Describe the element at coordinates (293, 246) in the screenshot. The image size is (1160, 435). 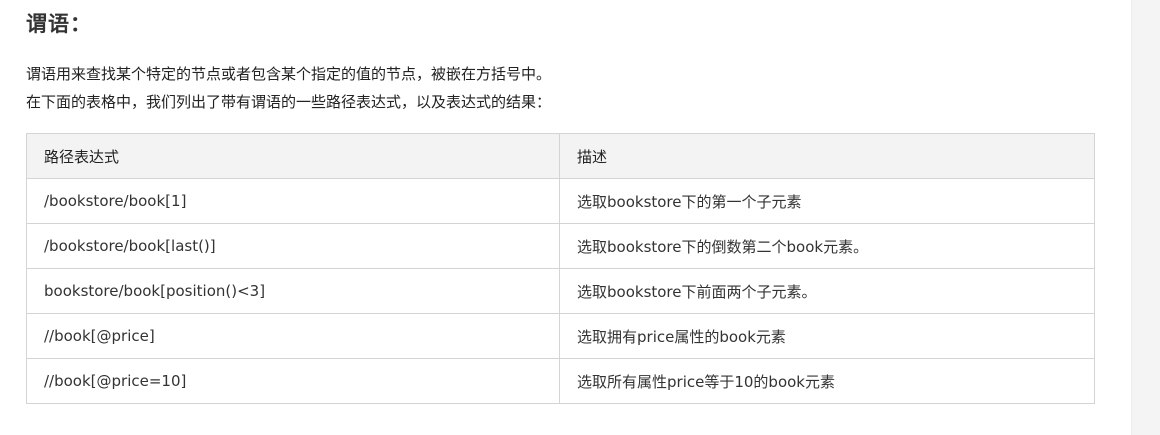
I see `path-expression-cell: /bookstore/book[last()]` at that location.